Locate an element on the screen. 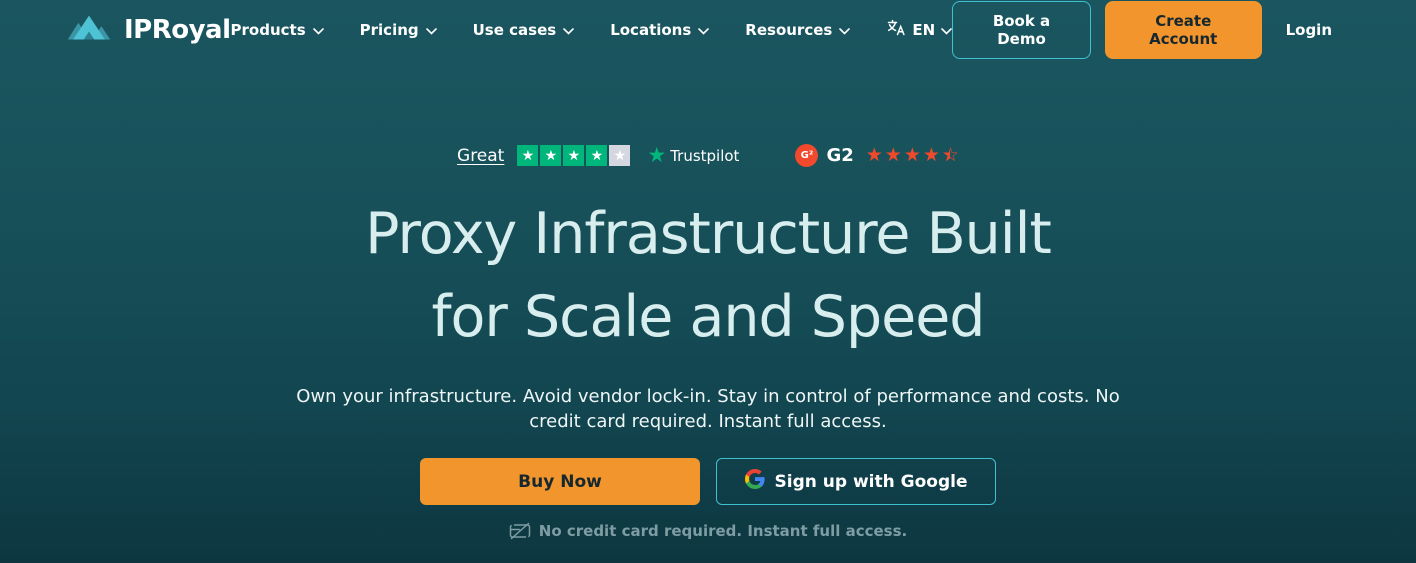 The image size is (1416, 563). nav-item-pricing: Pricing is located at coordinates (398, 30).